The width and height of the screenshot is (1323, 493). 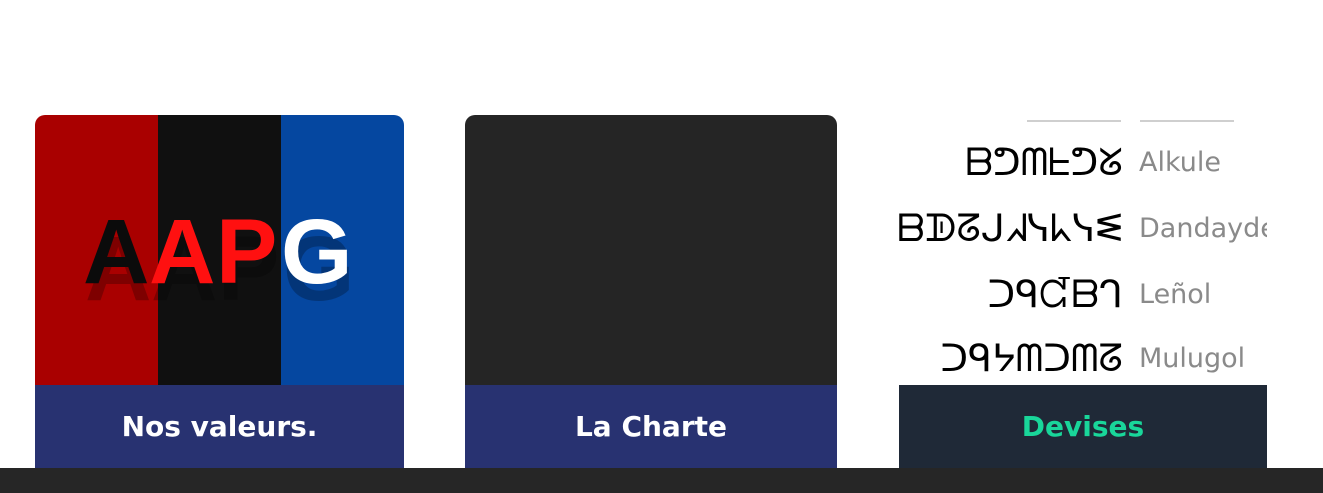 What do you see at coordinates (1011, 228) in the screenshot?
I see `script-glyphs-dandayde: ᗷᗫᘔᒍᖽᓭᖾᓭᓬ` at bounding box center [1011, 228].